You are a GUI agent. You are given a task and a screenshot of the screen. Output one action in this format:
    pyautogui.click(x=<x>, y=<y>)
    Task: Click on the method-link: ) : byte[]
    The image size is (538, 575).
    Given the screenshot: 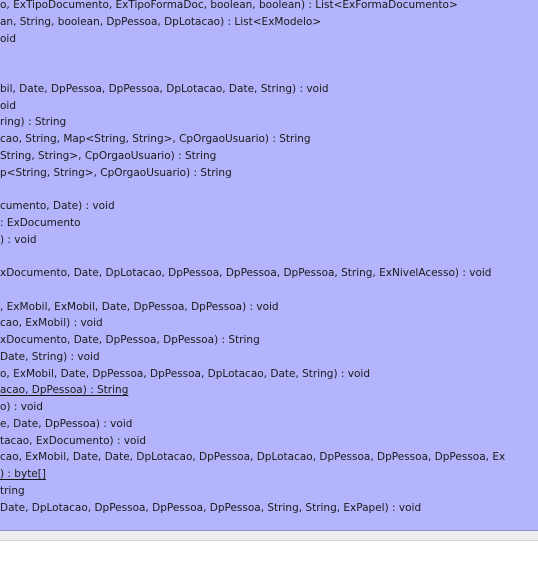 What is the action you would take?
    pyautogui.click(x=23, y=474)
    